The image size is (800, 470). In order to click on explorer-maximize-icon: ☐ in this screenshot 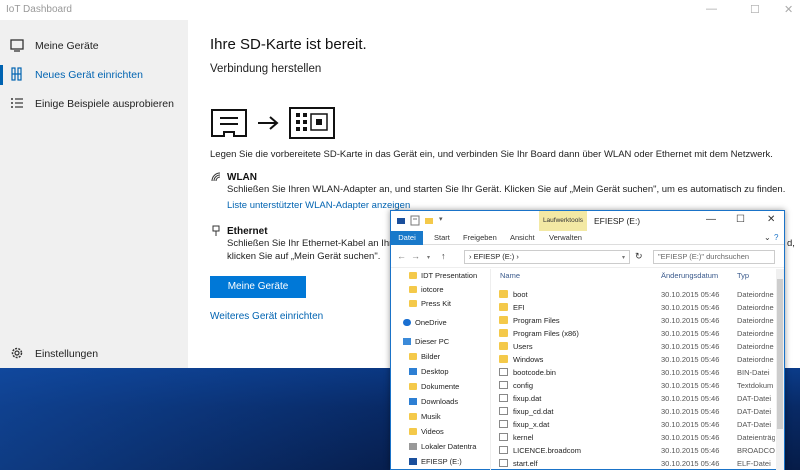, I will do `click(740, 219)`.